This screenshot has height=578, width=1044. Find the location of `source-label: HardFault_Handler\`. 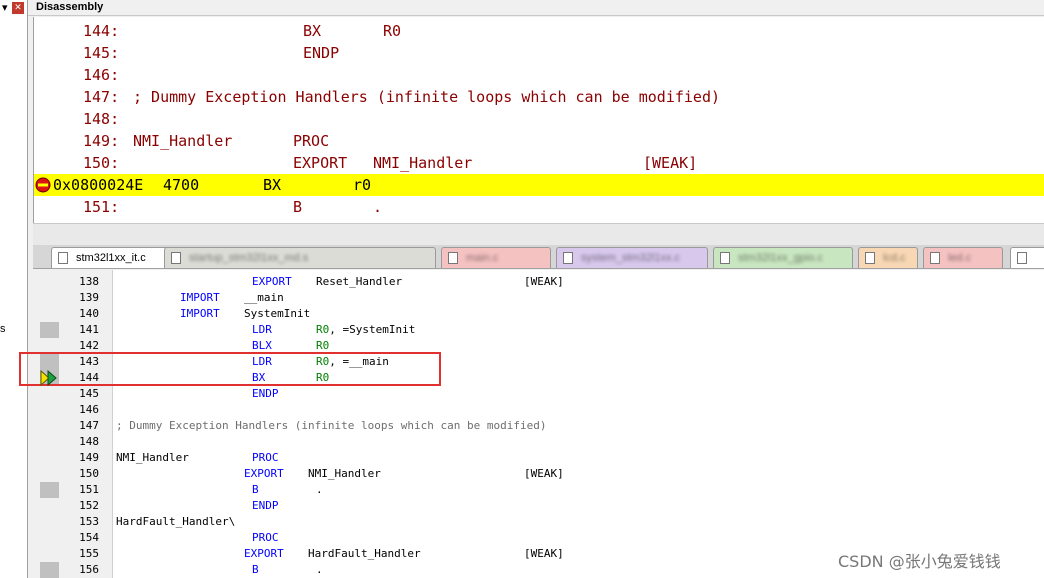

source-label: HardFault_Handler\ is located at coordinates (176, 521).